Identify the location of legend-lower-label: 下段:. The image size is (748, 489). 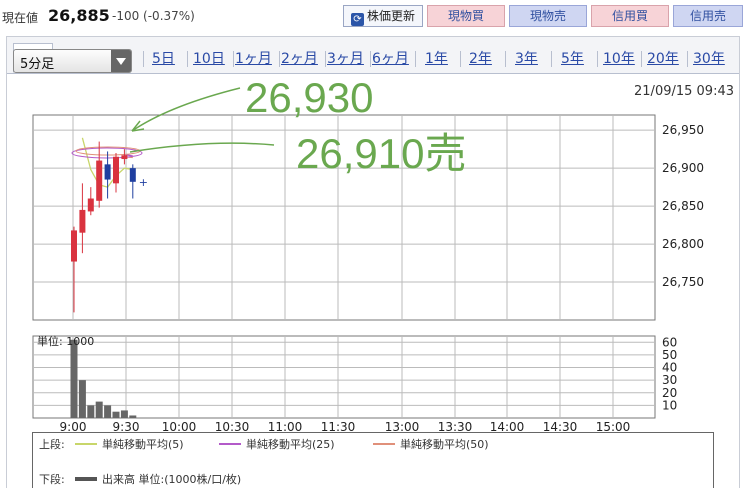
(52, 479).